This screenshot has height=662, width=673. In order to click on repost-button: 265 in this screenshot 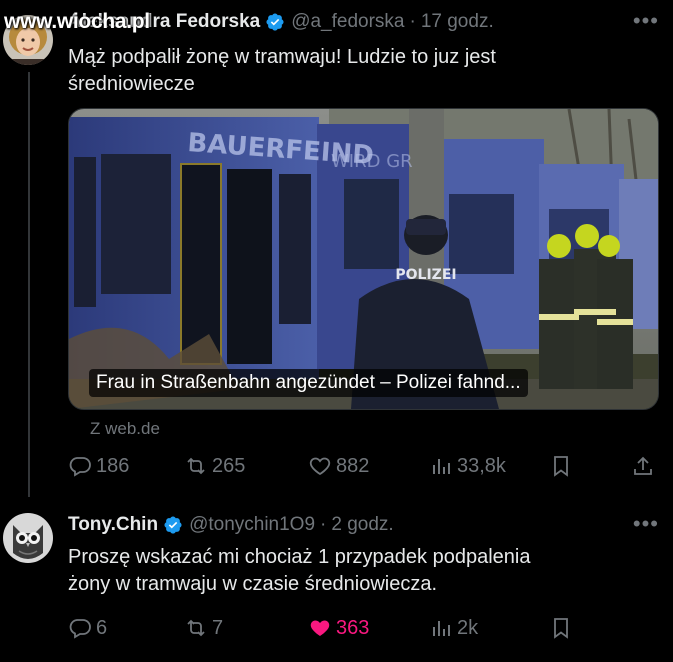, I will do `click(214, 466)`.